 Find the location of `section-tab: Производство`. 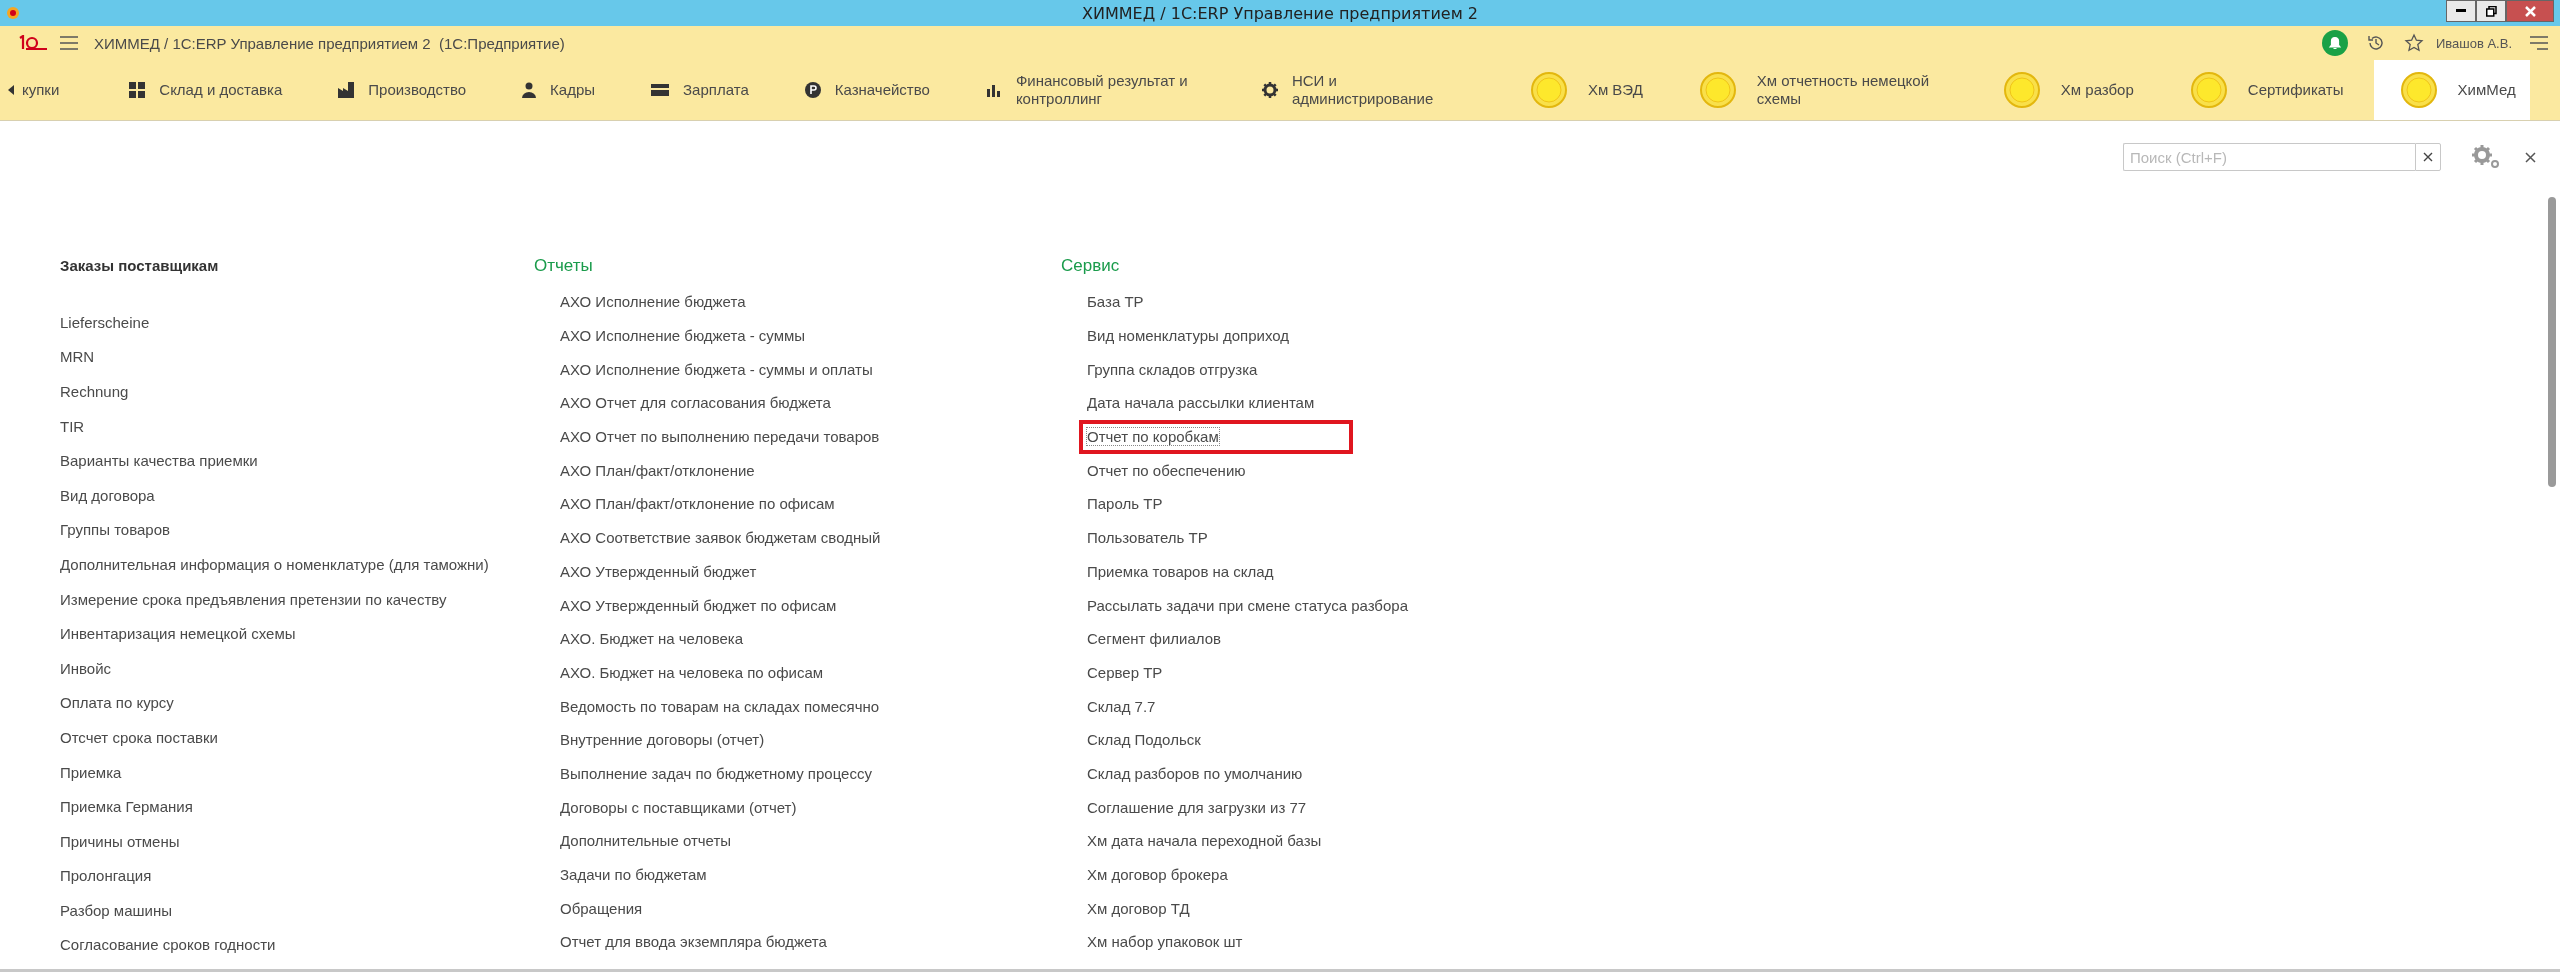

section-tab: Производство is located at coordinates (396, 90).